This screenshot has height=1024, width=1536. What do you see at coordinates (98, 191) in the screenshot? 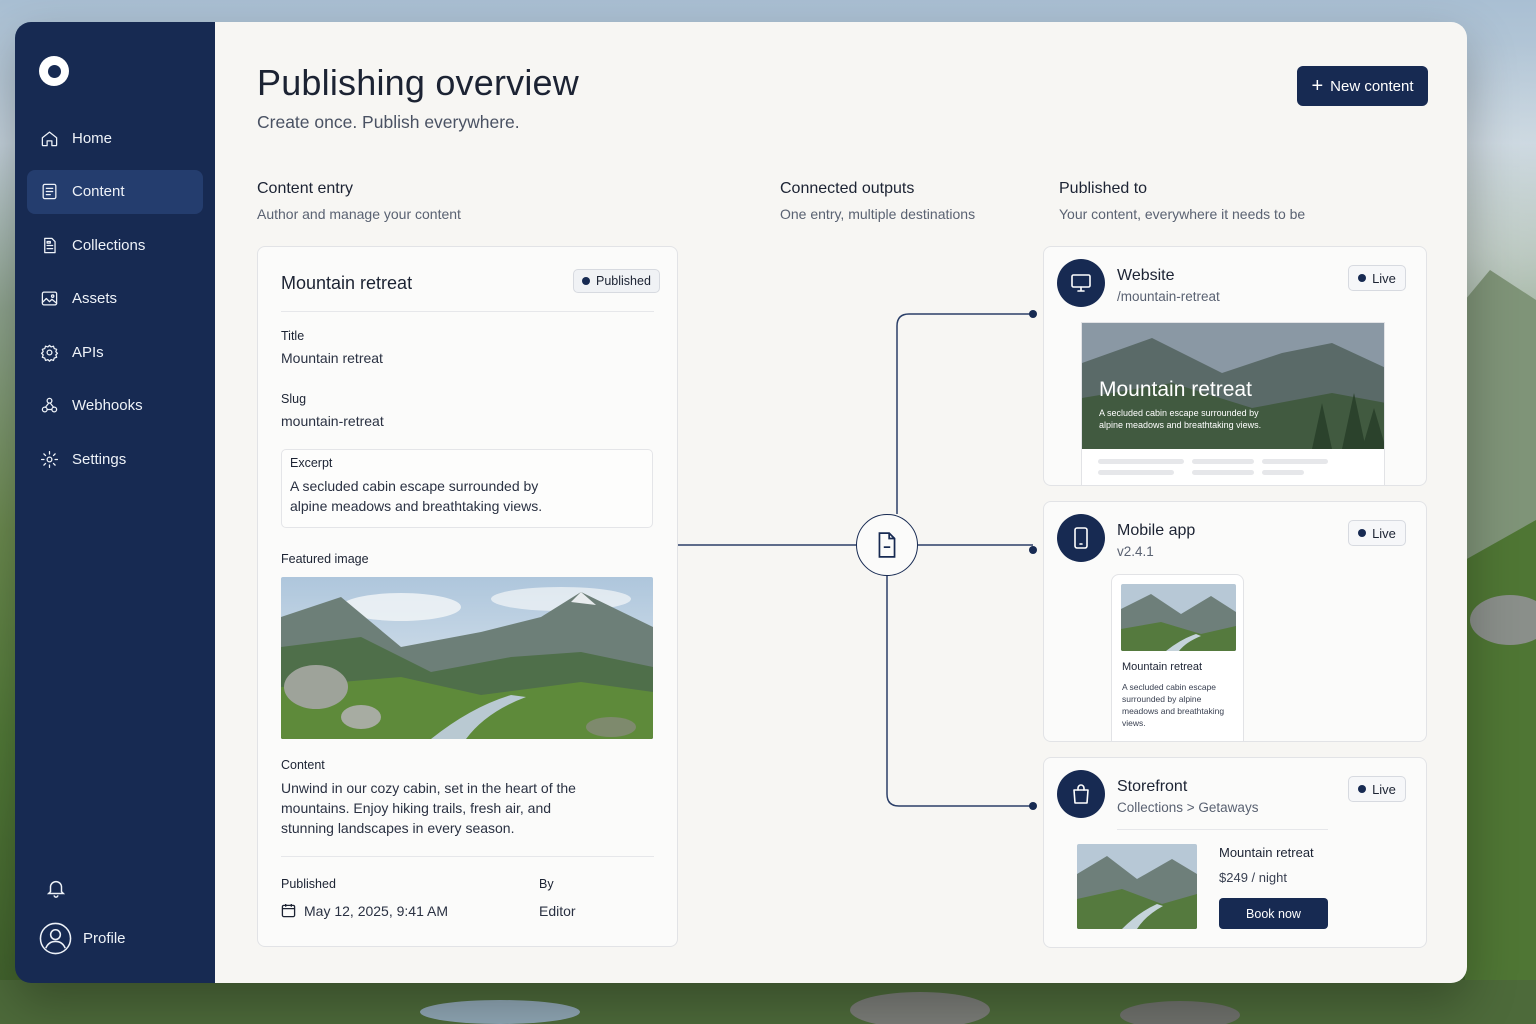
I see `sidebar-item-label: Content` at bounding box center [98, 191].